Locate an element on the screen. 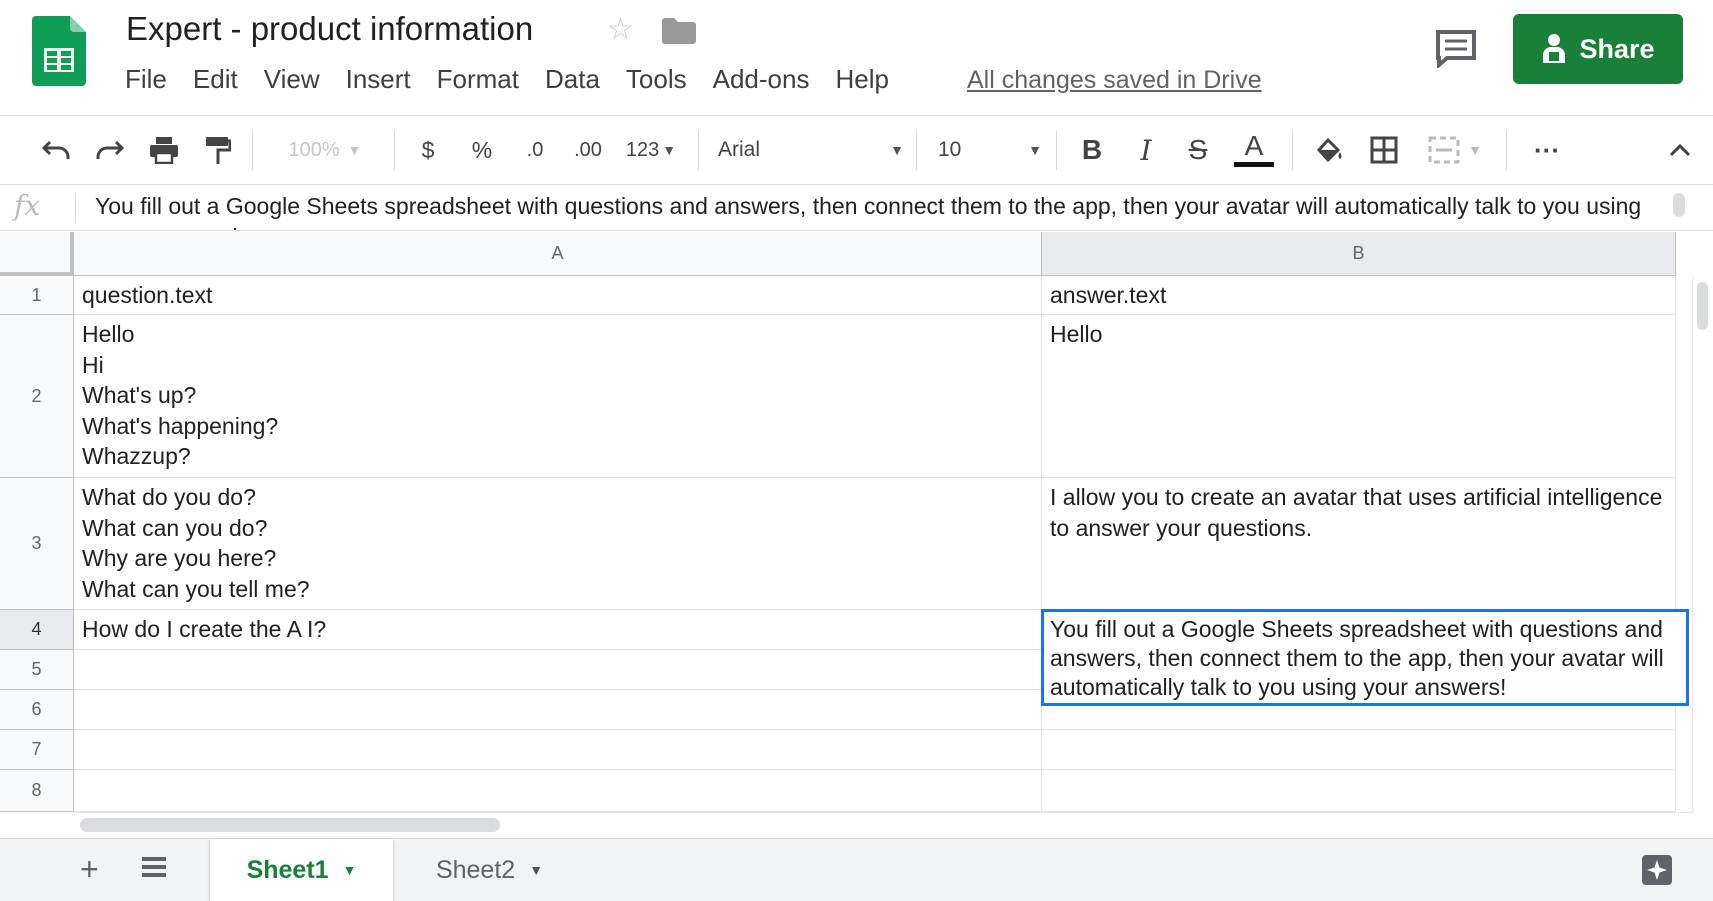  cell-a7 is located at coordinates (558, 750).